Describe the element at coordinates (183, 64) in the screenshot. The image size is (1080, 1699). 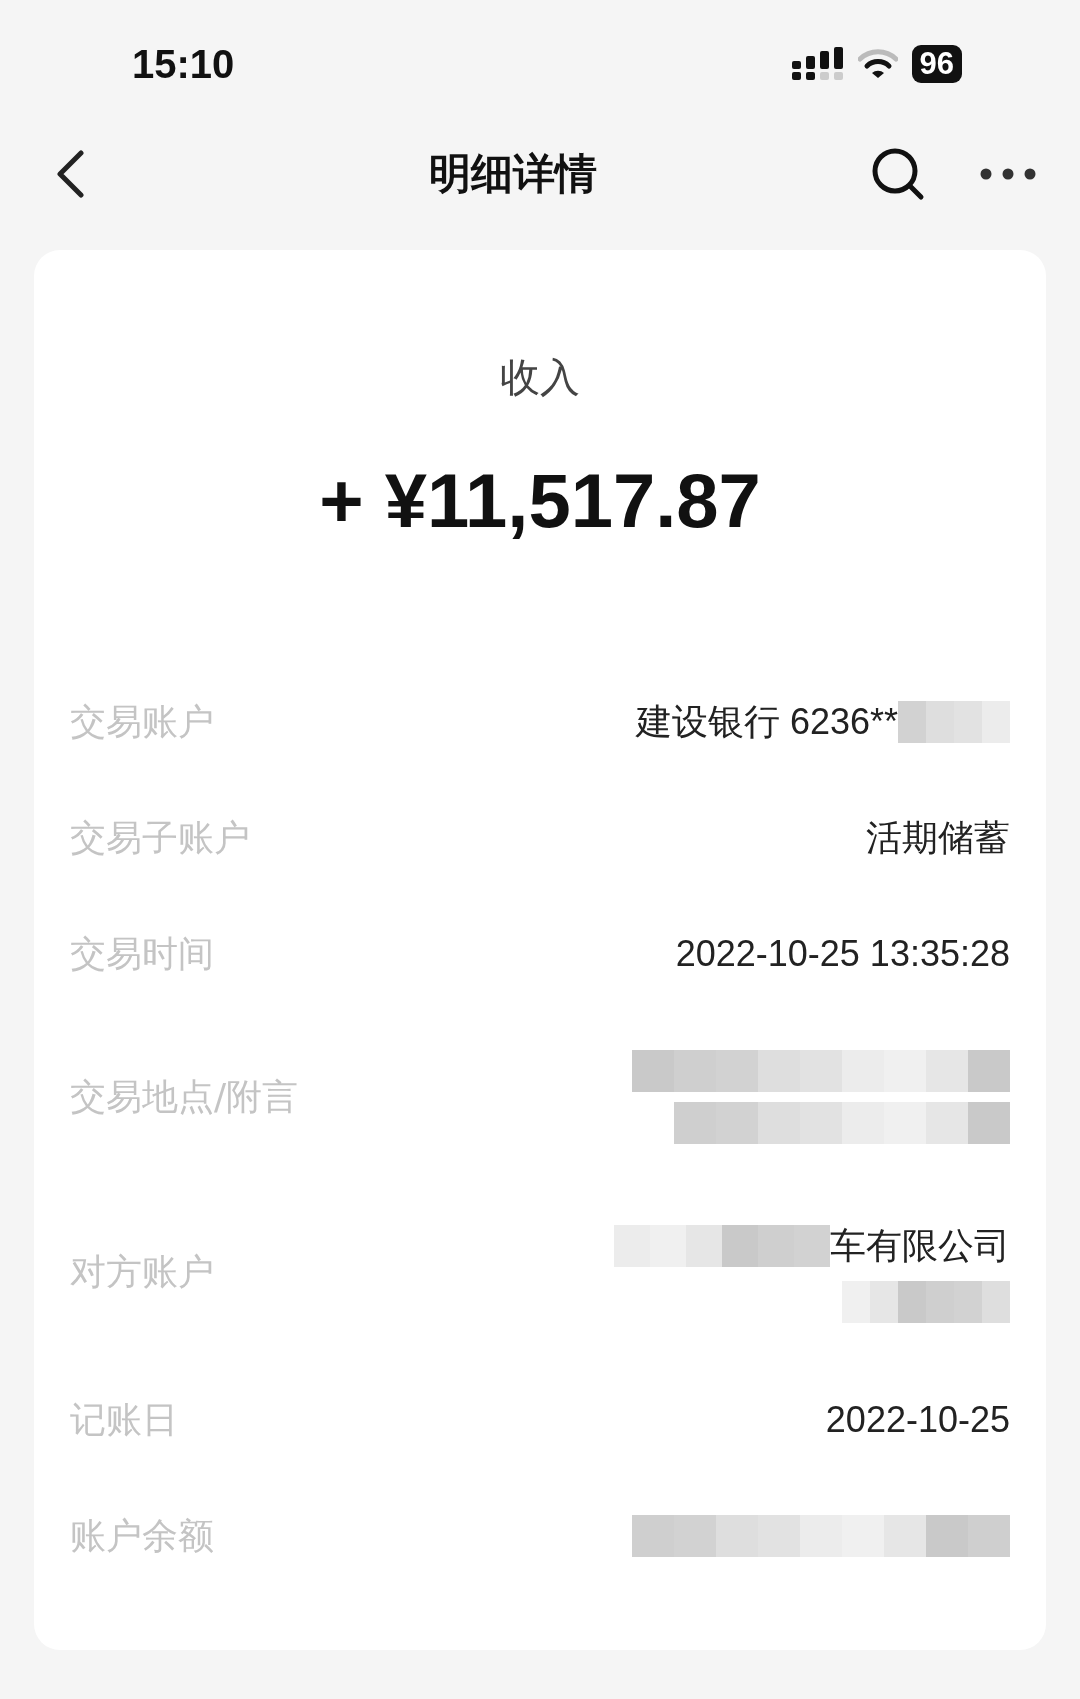
I see `status-time: 15:10` at that location.